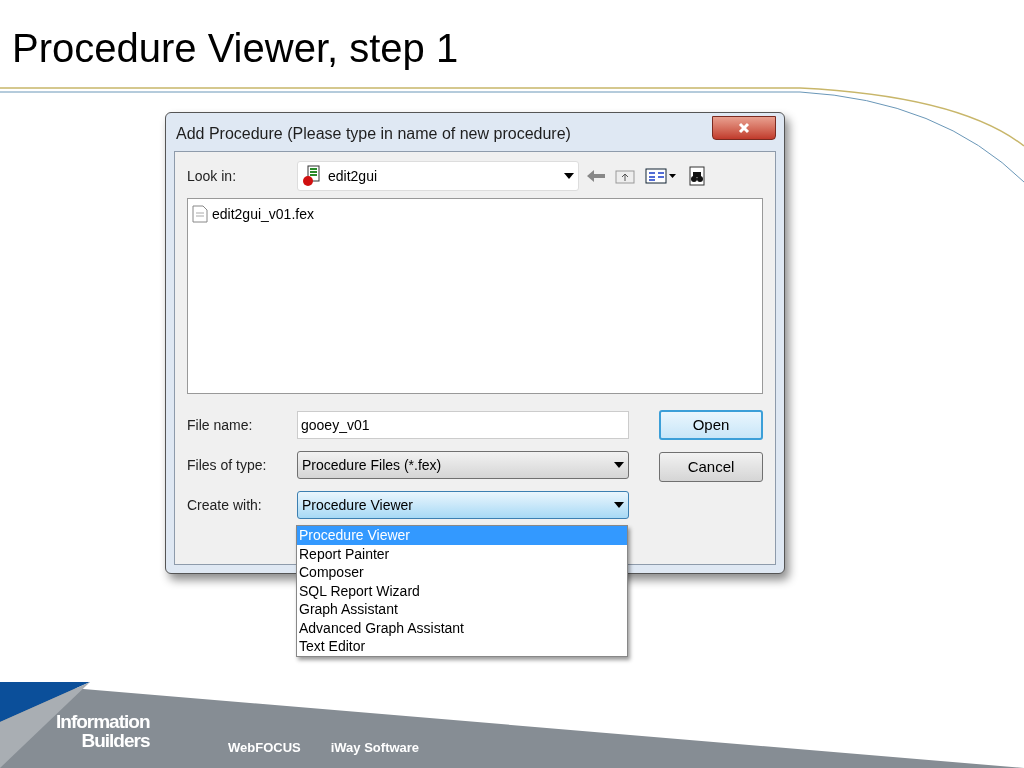 The image size is (1024, 768). I want to click on slide-title: Procedure Viewer, step 1, so click(236, 48).